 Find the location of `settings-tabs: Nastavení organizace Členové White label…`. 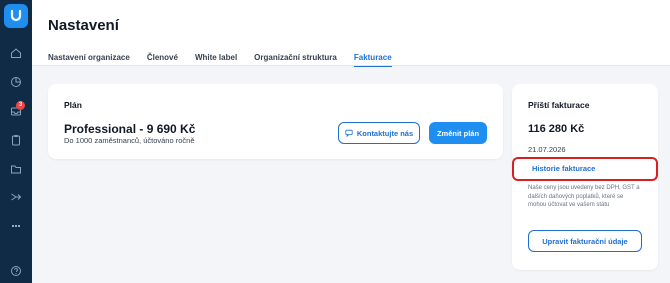

settings-tabs: Nastavení organizace Členové White label… is located at coordinates (228, 60).